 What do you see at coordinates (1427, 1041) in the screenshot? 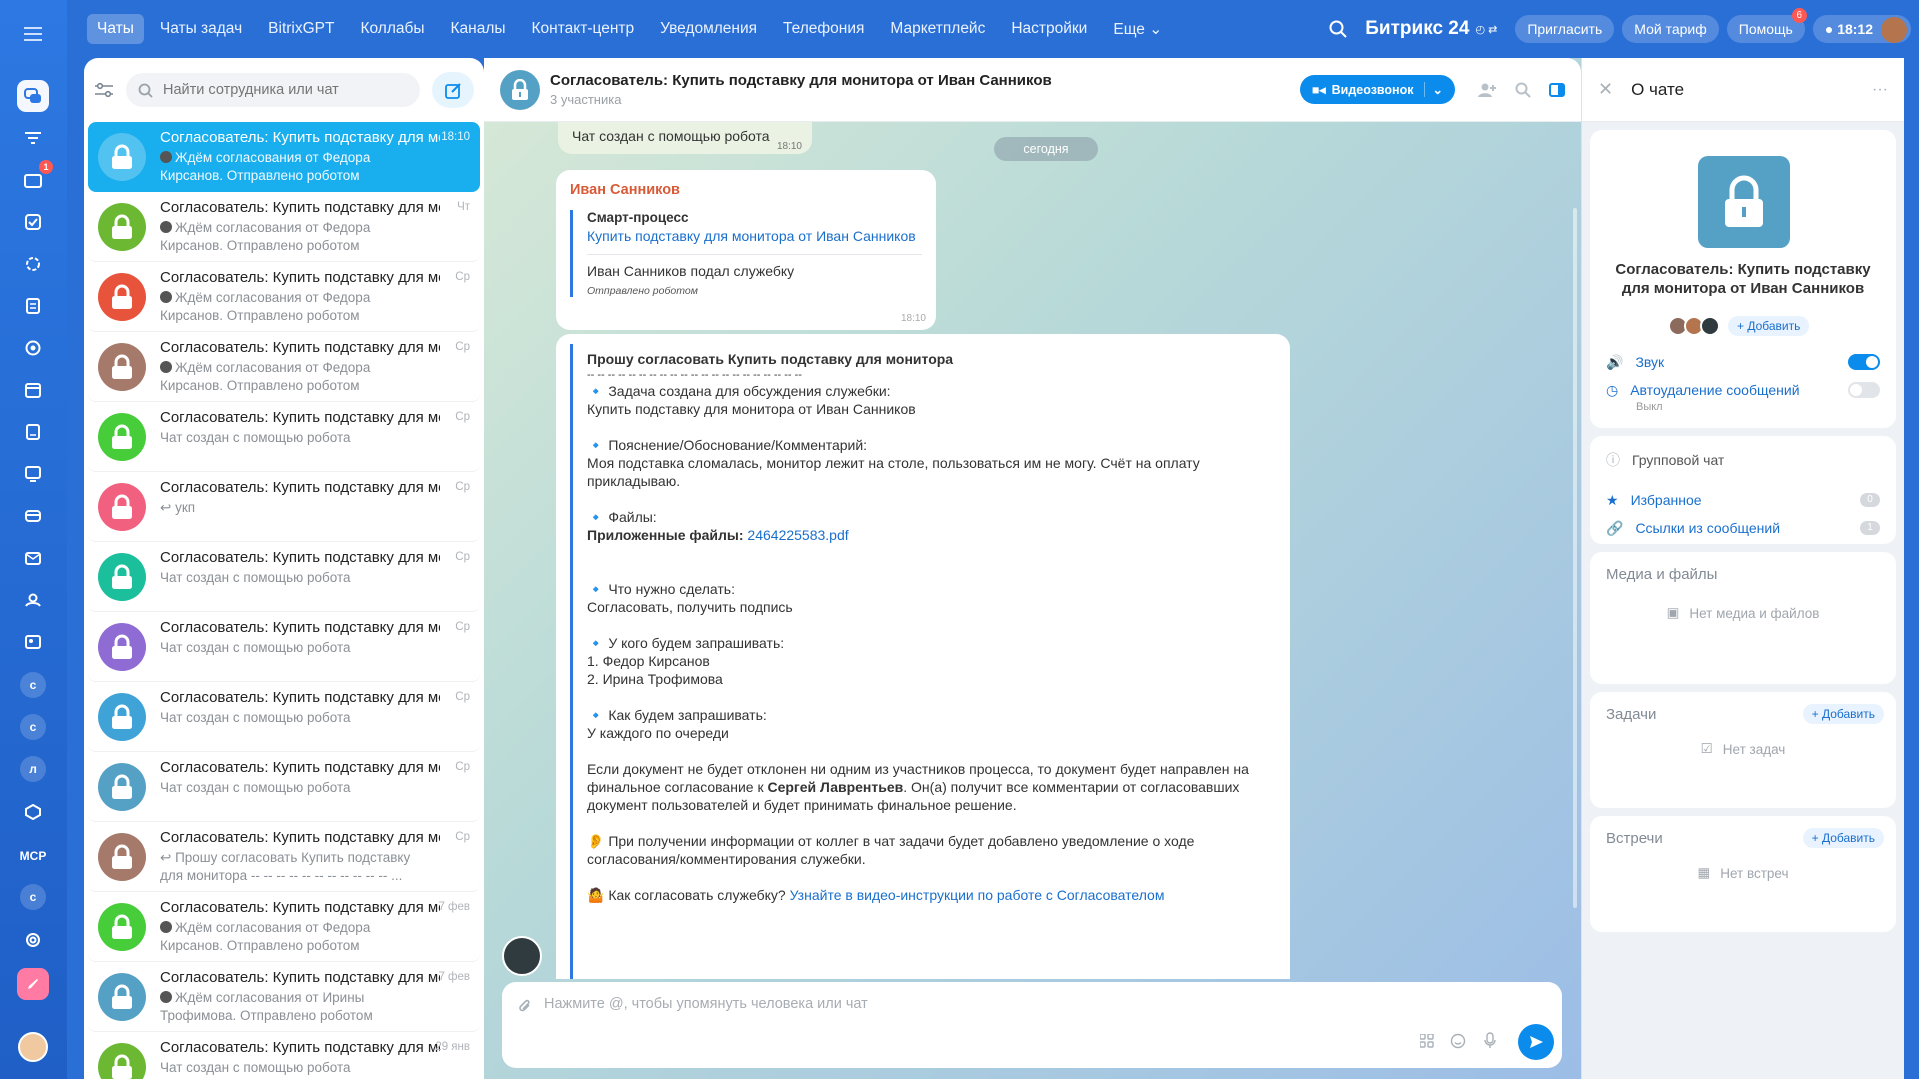
I see `apps-grid-icon` at bounding box center [1427, 1041].